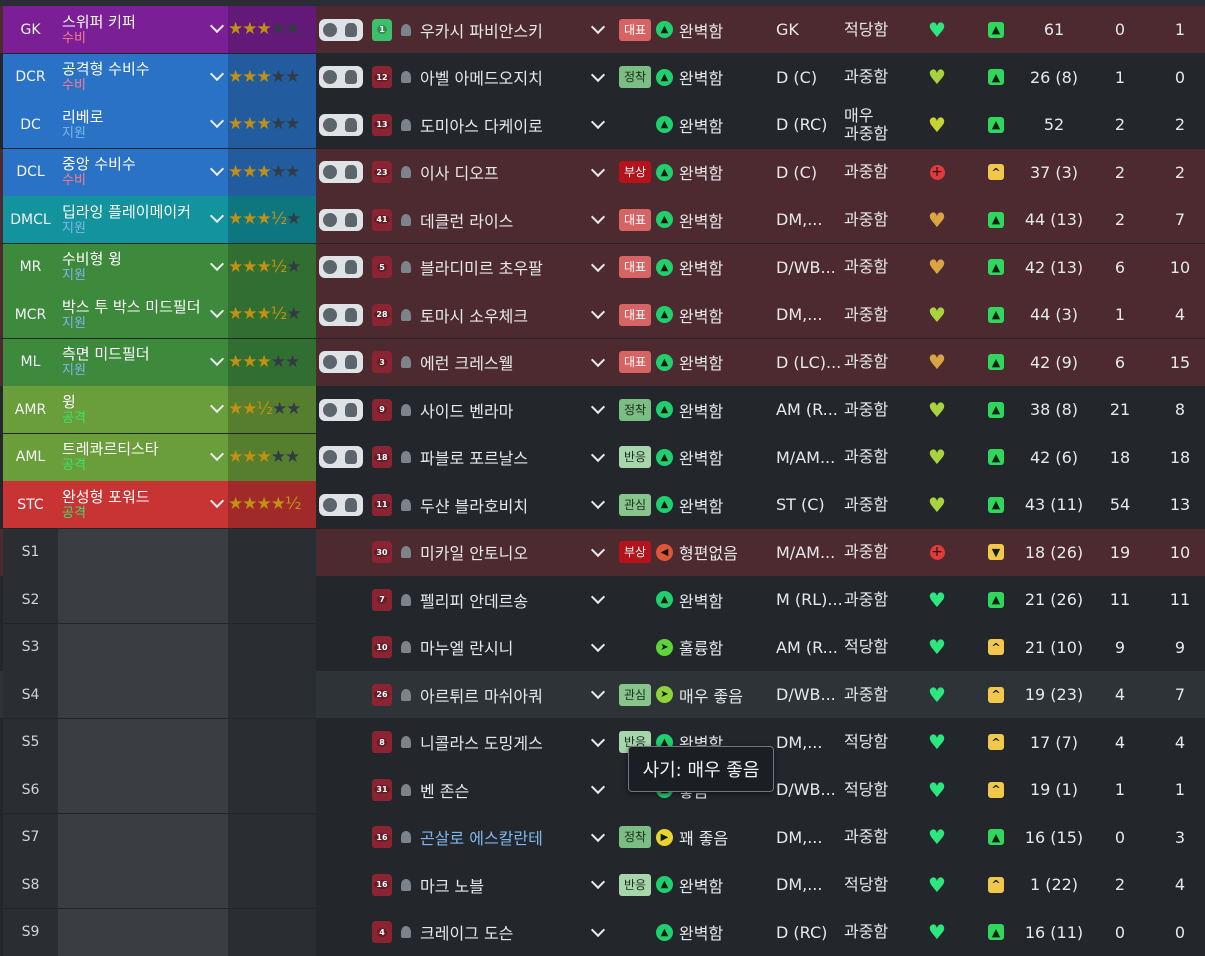 The image size is (1205, 956). I want to click on morale-cell: ➤ 매우 좋음, so click(711, 694).